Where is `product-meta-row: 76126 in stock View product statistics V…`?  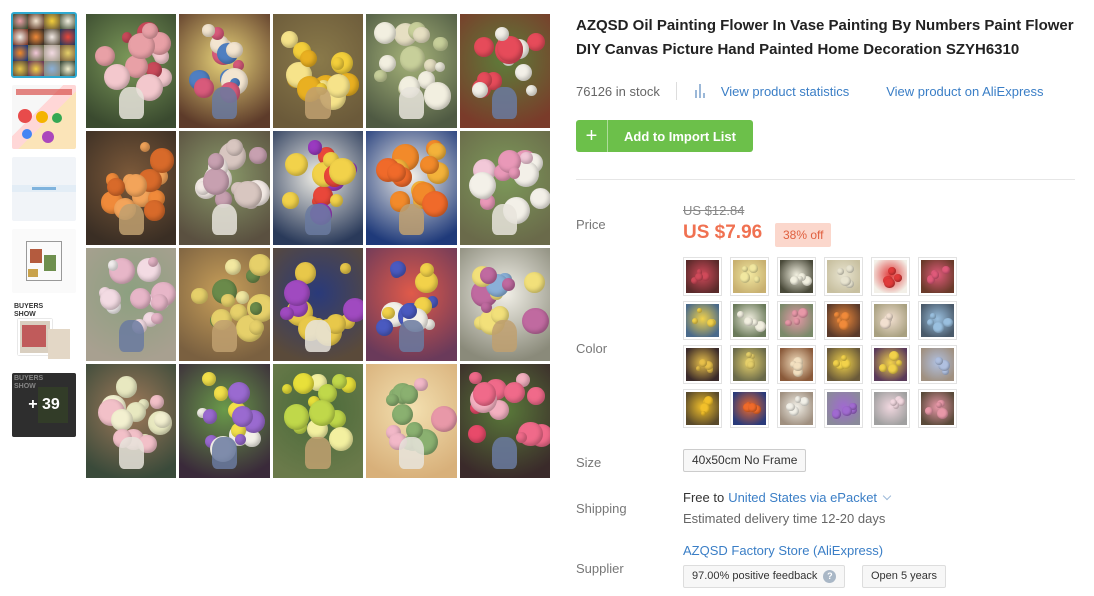 product-meta-row: 76126 in stock View product statistics V… is located at coordinates (826, 91).